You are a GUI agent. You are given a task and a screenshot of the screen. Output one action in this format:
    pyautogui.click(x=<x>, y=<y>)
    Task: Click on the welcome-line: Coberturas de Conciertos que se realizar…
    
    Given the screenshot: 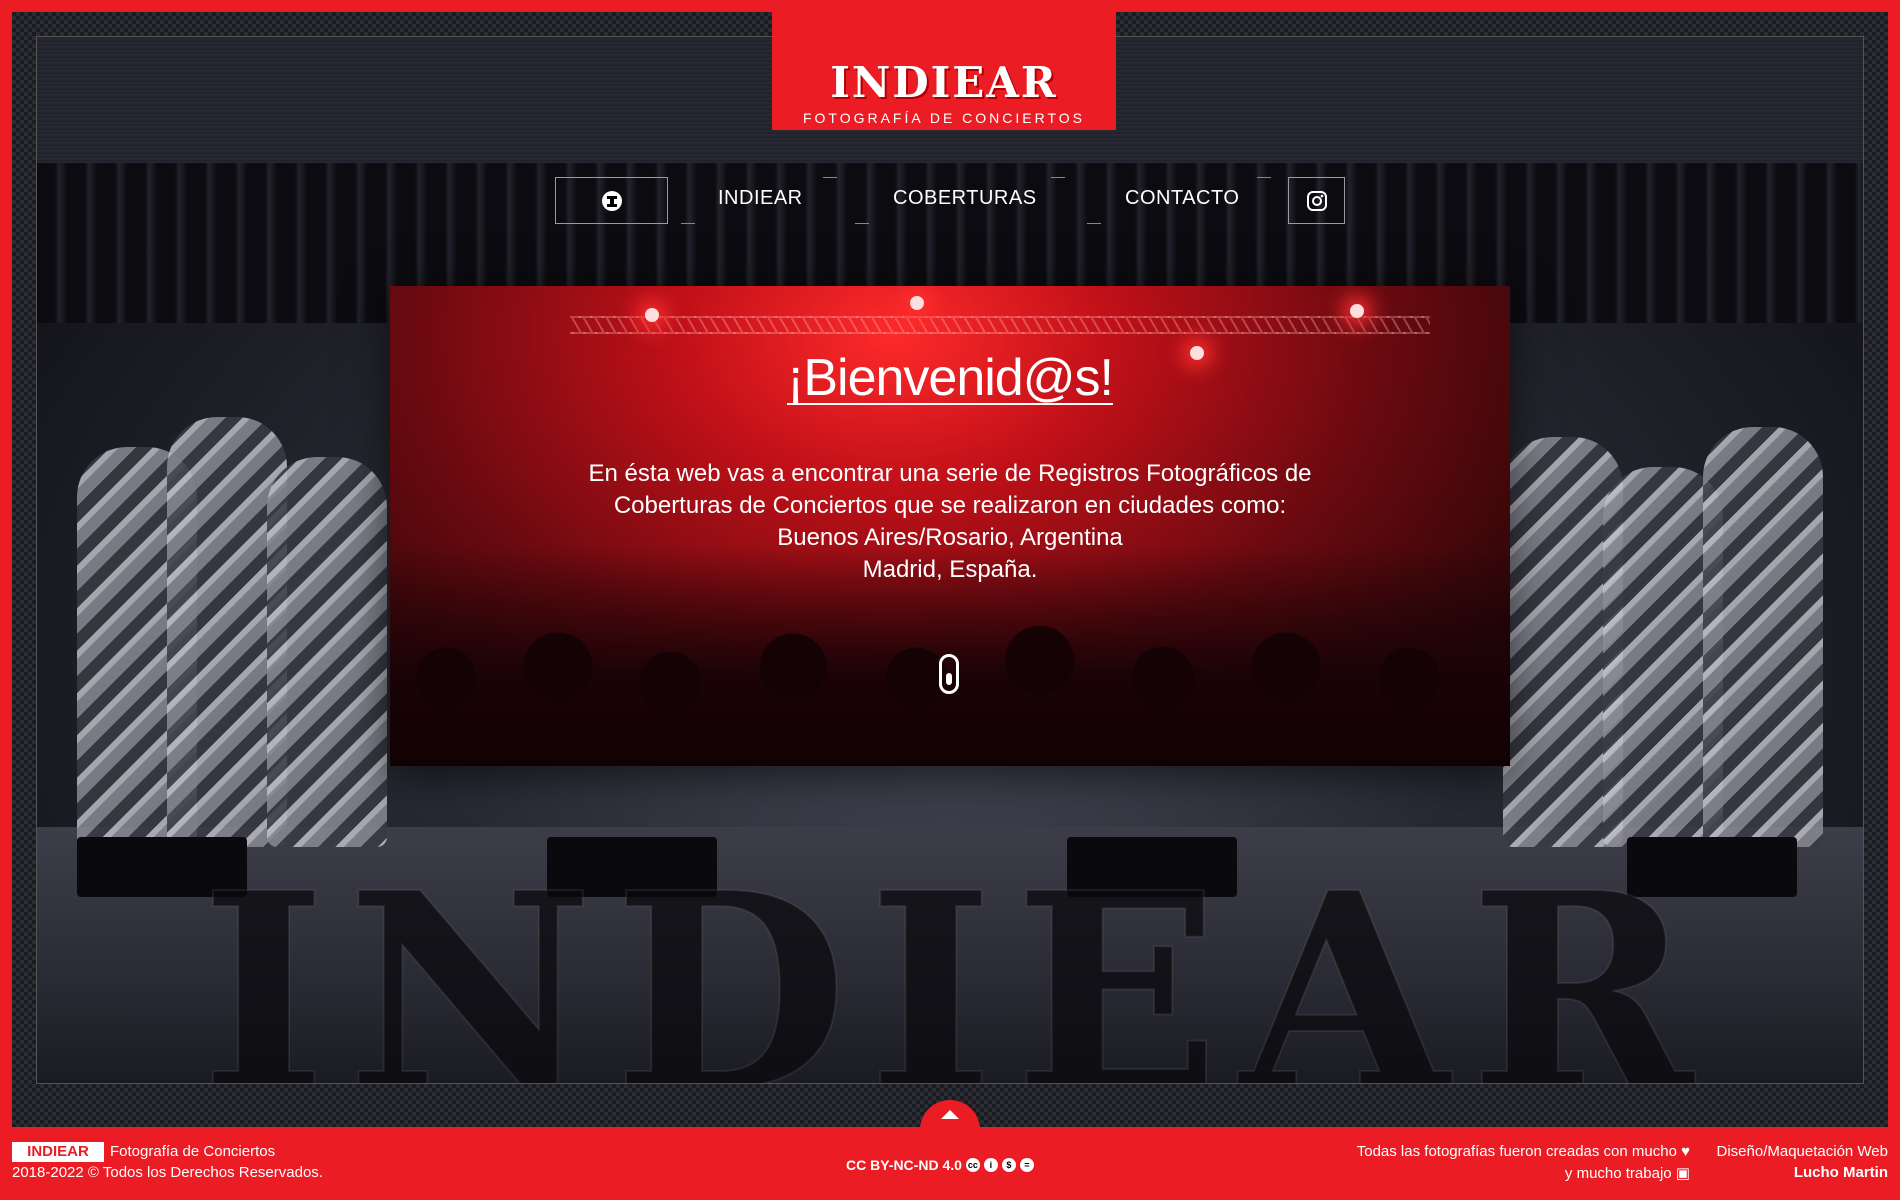 What is the action you would take?
    pyautogui.click(x=950, y=505)
    